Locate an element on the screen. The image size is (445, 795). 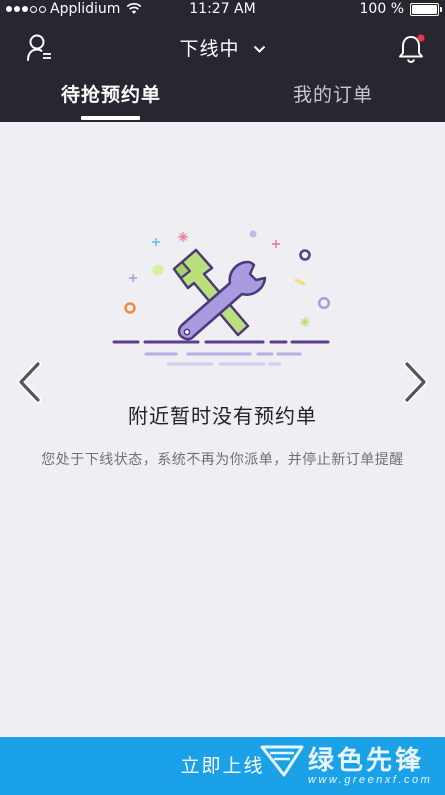
tab-my-orders: 我的订单 is located at coordinates (333, 93).